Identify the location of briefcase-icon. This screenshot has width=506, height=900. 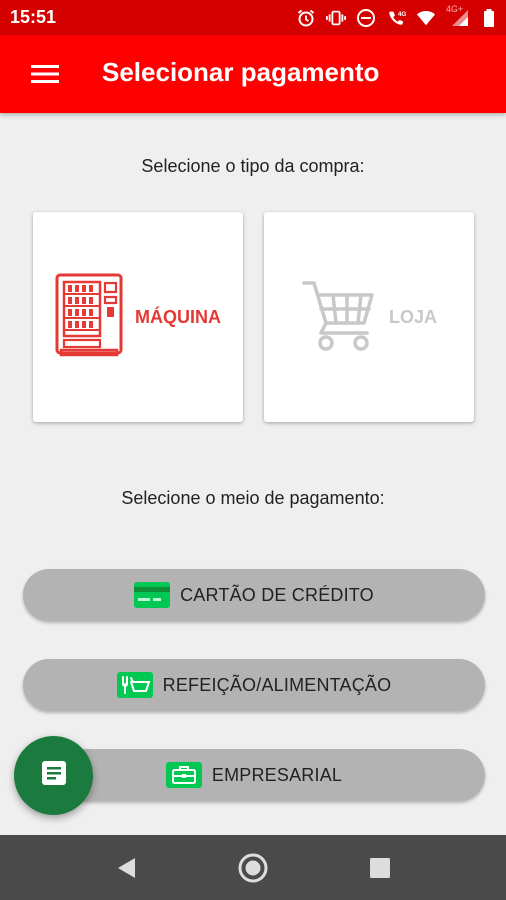
(183, 775).